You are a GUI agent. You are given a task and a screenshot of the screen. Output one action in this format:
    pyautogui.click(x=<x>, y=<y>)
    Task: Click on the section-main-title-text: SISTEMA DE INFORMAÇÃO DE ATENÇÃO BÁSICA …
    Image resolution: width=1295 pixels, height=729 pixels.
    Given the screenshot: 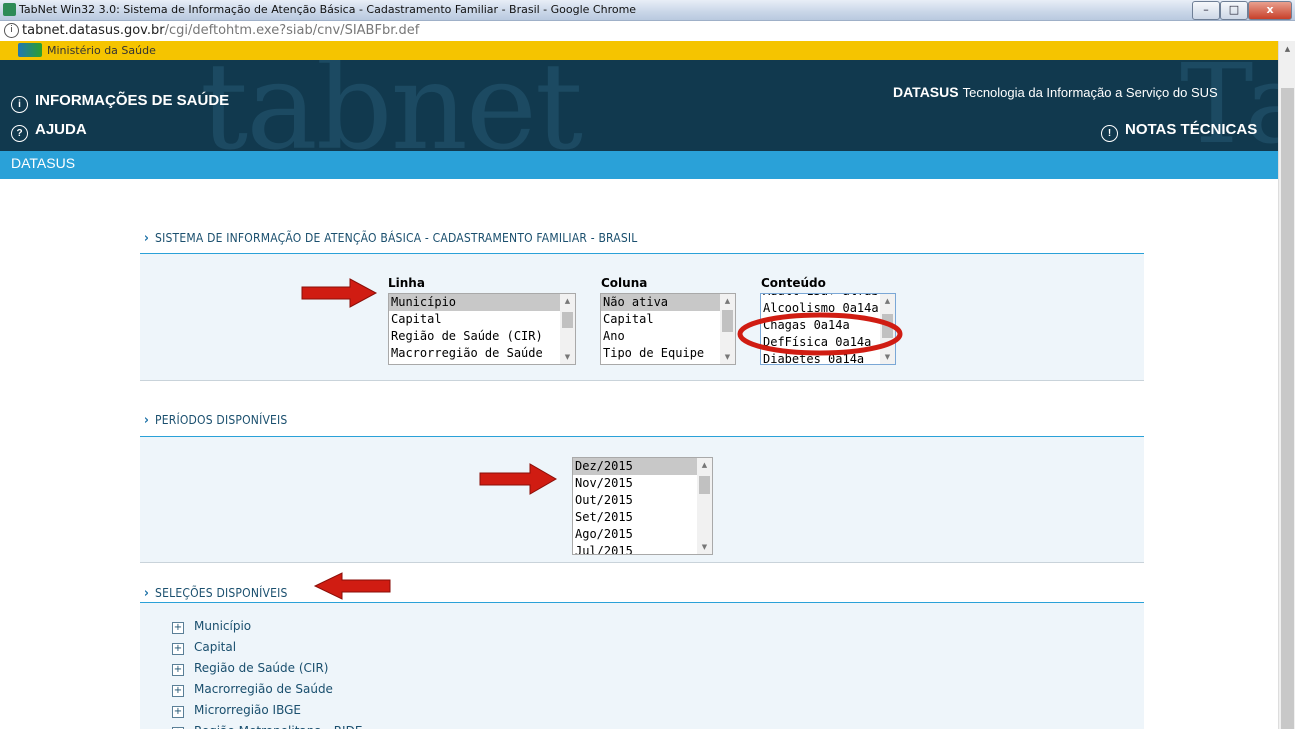 What is the action you would take?
    pyautogui.click(x=396, y=238)
    